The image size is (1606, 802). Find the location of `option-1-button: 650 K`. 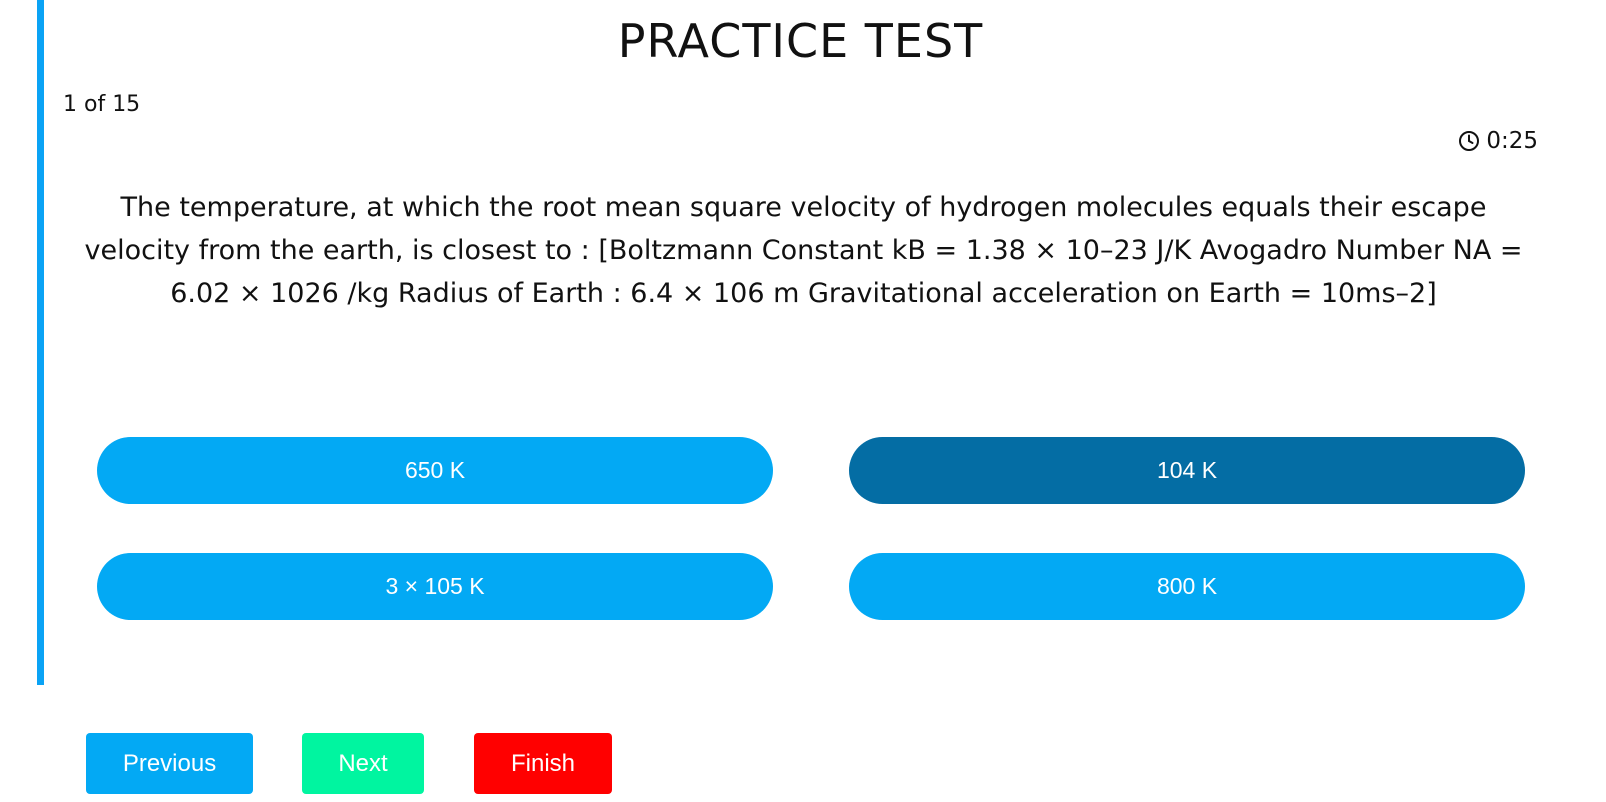

option-1-button: 650 K is located at coordinates (435, 470).